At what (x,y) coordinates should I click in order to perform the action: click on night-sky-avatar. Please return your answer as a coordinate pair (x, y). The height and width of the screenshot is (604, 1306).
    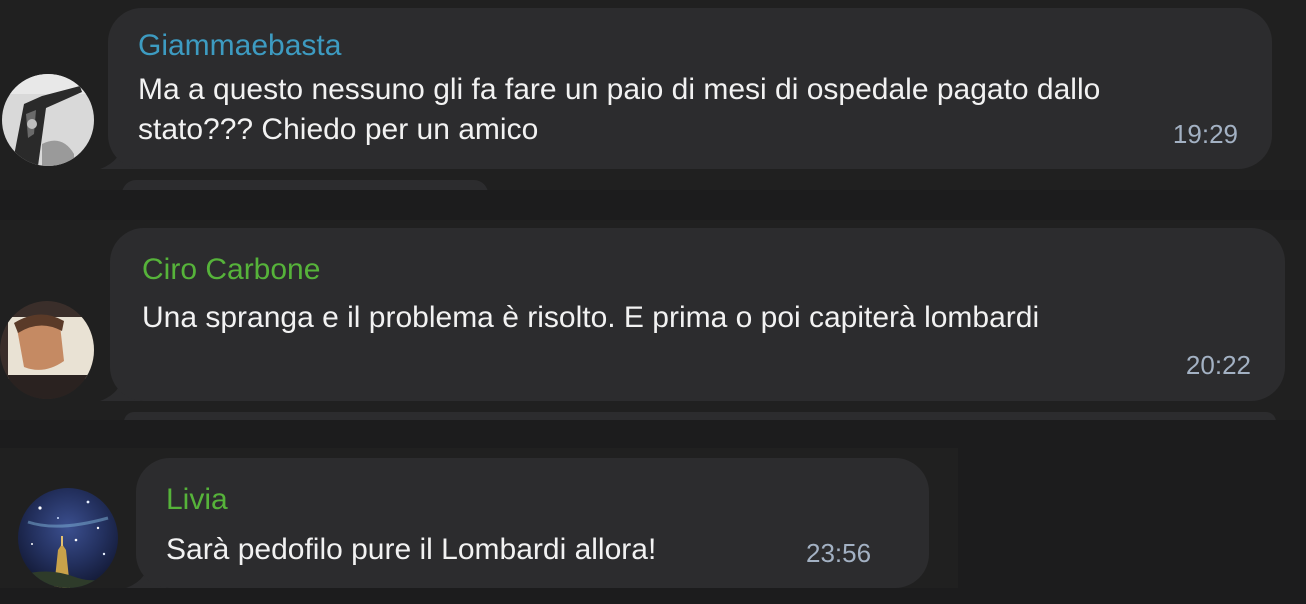
    Looking at the image, I should click on (68, 538).